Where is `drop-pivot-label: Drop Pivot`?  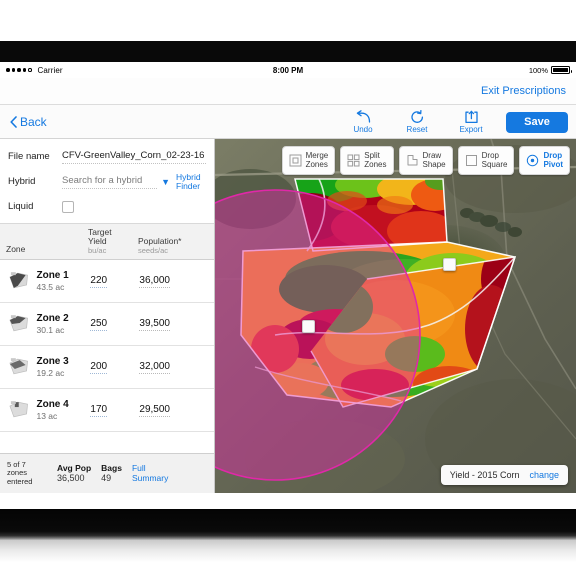
drop-pivot-label: Drop Pivot is located at coordinates (553, 160).